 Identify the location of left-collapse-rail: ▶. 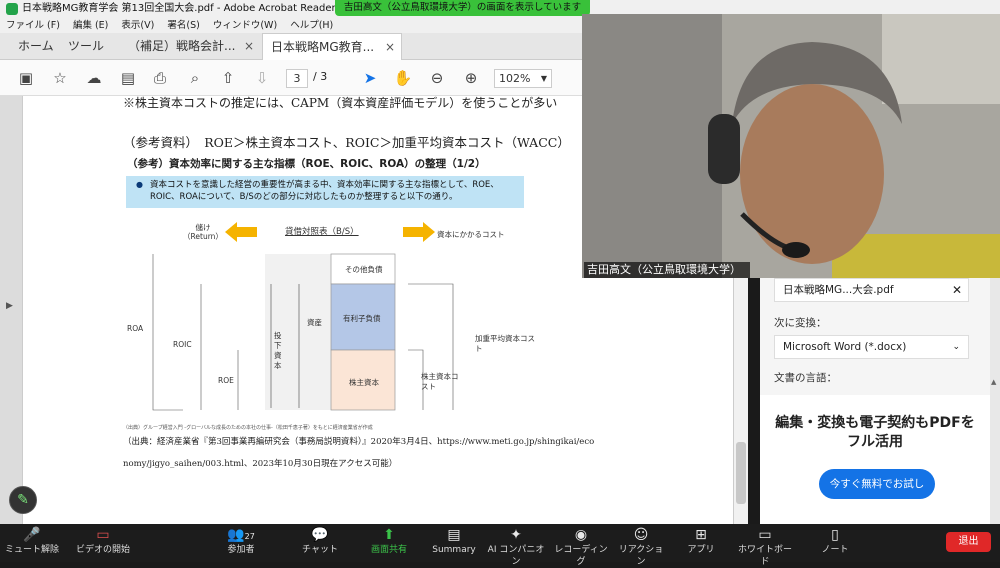
(11, 310).